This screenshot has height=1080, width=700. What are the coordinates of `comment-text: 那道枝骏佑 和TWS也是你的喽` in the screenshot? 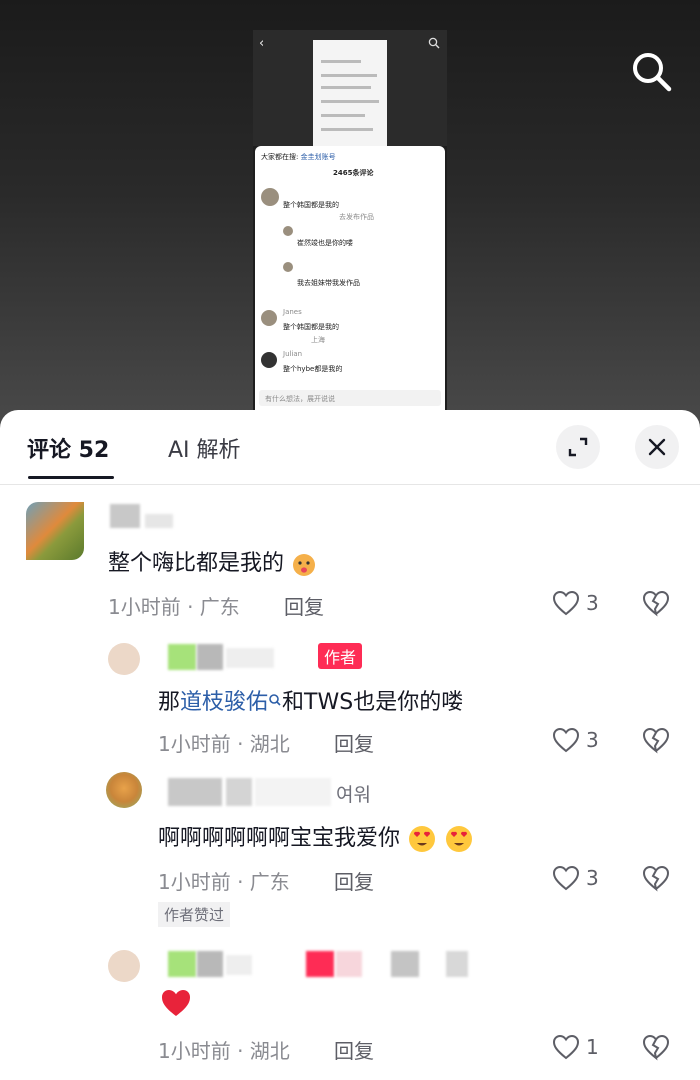 It's located at (311, 702).